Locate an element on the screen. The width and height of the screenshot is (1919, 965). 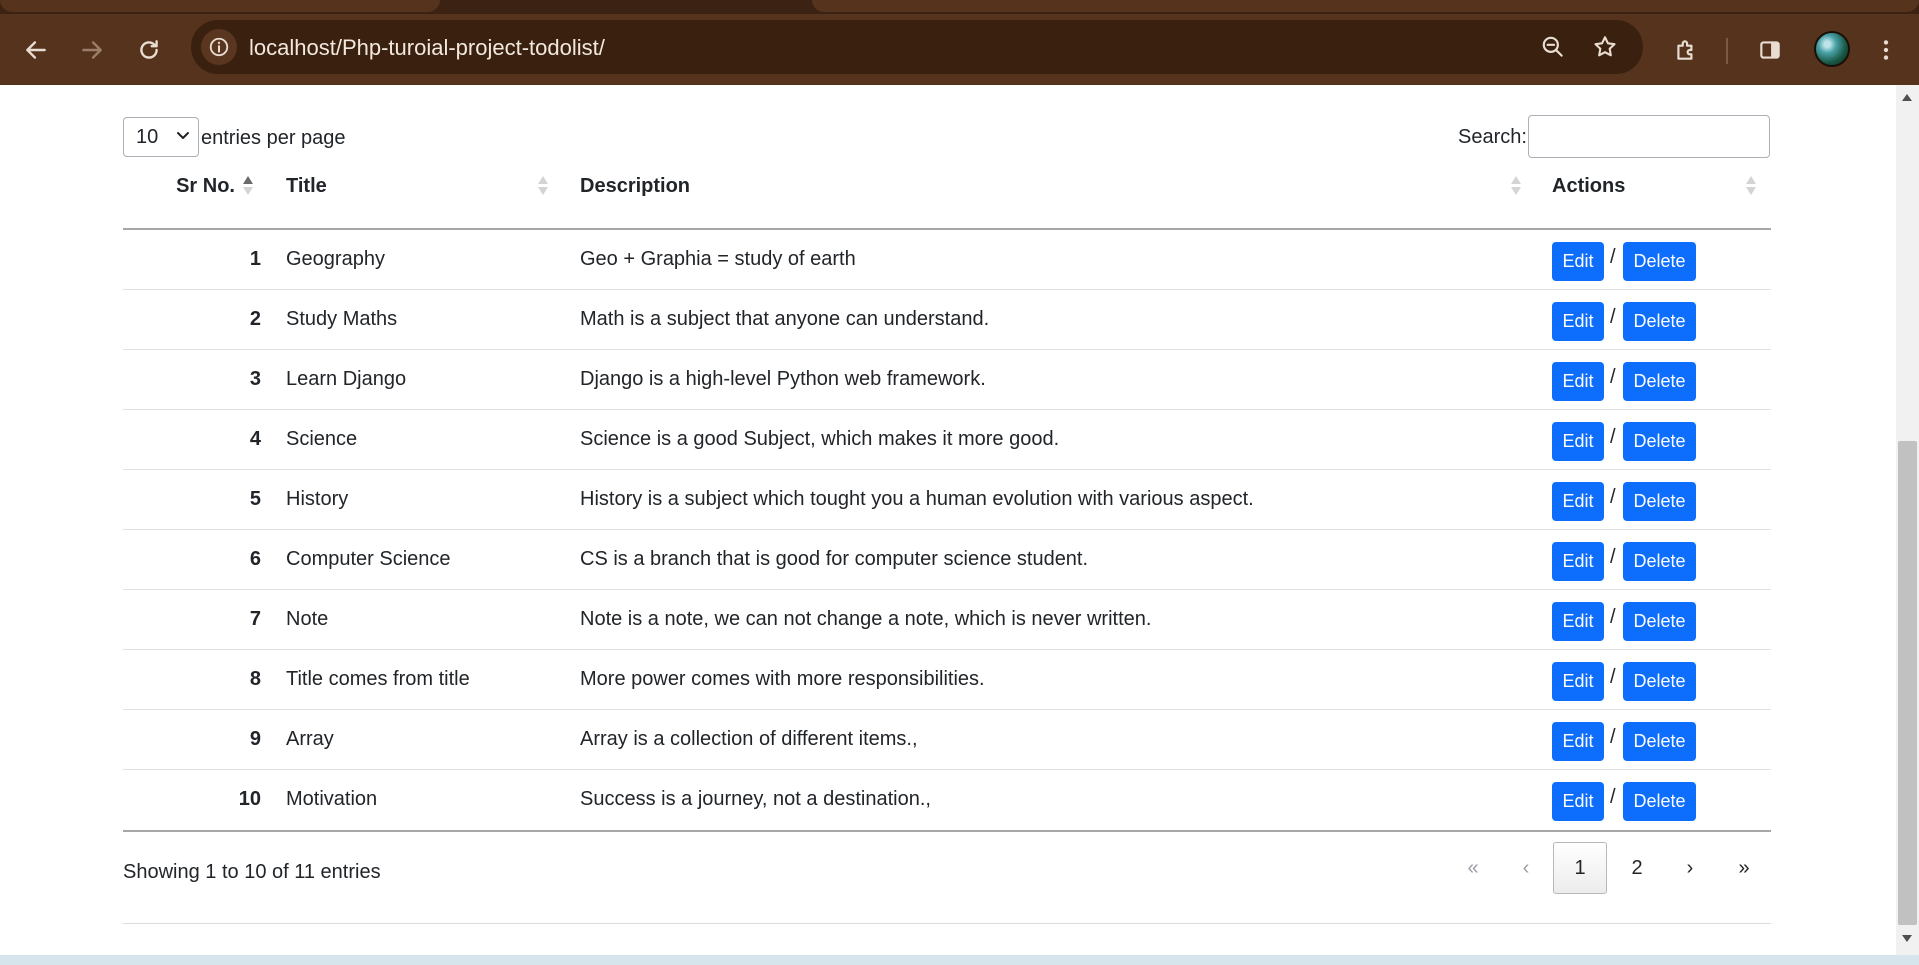
toolbar-divider is located at coordinates (1727, 51).